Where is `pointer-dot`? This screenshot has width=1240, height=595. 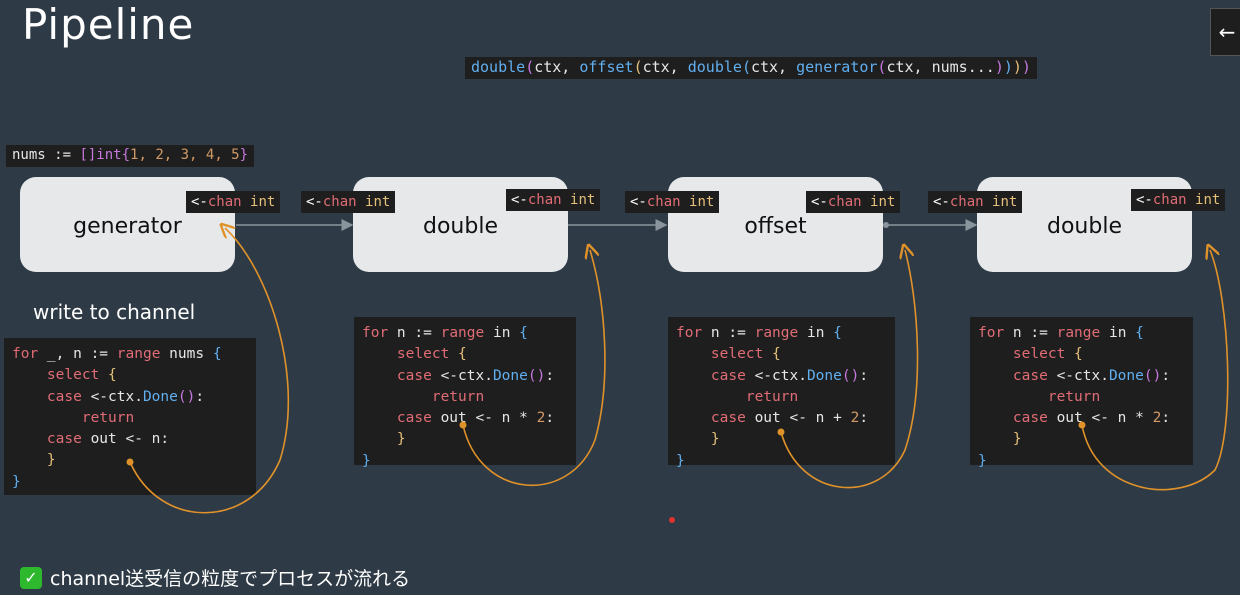 pointer-dot is located at coordinates (672, 520).